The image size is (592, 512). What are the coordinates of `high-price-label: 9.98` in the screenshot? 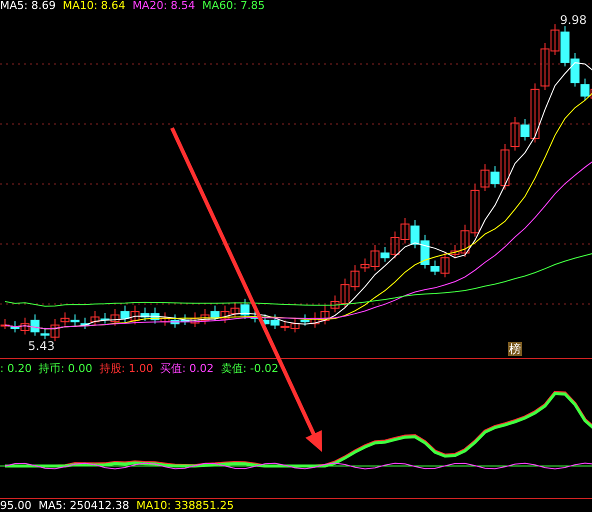 It's located at (573, 20).